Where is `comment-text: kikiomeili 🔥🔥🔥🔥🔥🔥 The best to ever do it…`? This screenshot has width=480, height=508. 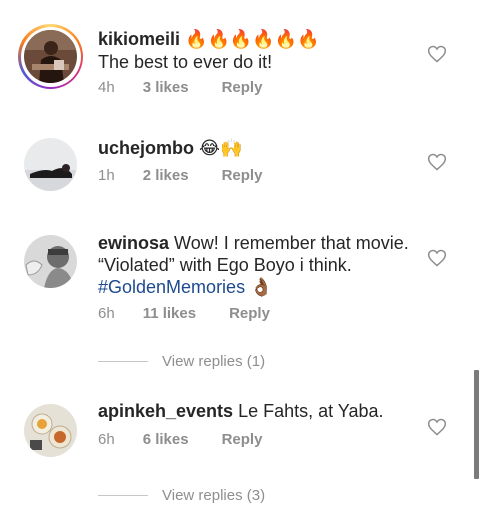
comment-text: kikiomeili 🔥🔥🔥🔥🔥🔥 The best to ever do it… is located at coordinates (257, 50).